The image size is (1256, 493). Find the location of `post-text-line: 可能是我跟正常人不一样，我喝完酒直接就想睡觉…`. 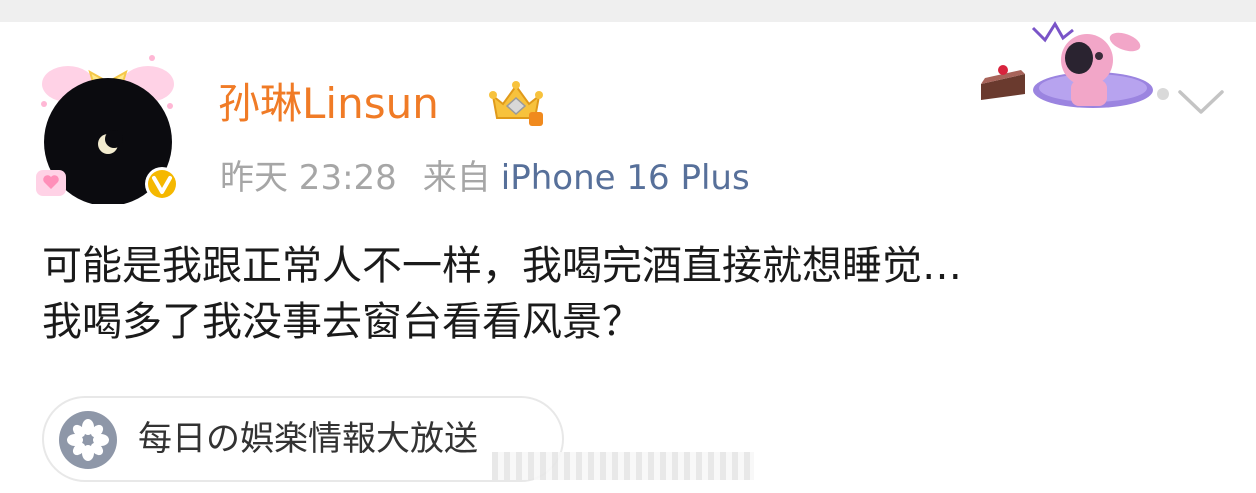

post-text-line: 可能是我跟正常人不一样，我喝完酒直接就想睡觉… is located at coordinates (502, 266).